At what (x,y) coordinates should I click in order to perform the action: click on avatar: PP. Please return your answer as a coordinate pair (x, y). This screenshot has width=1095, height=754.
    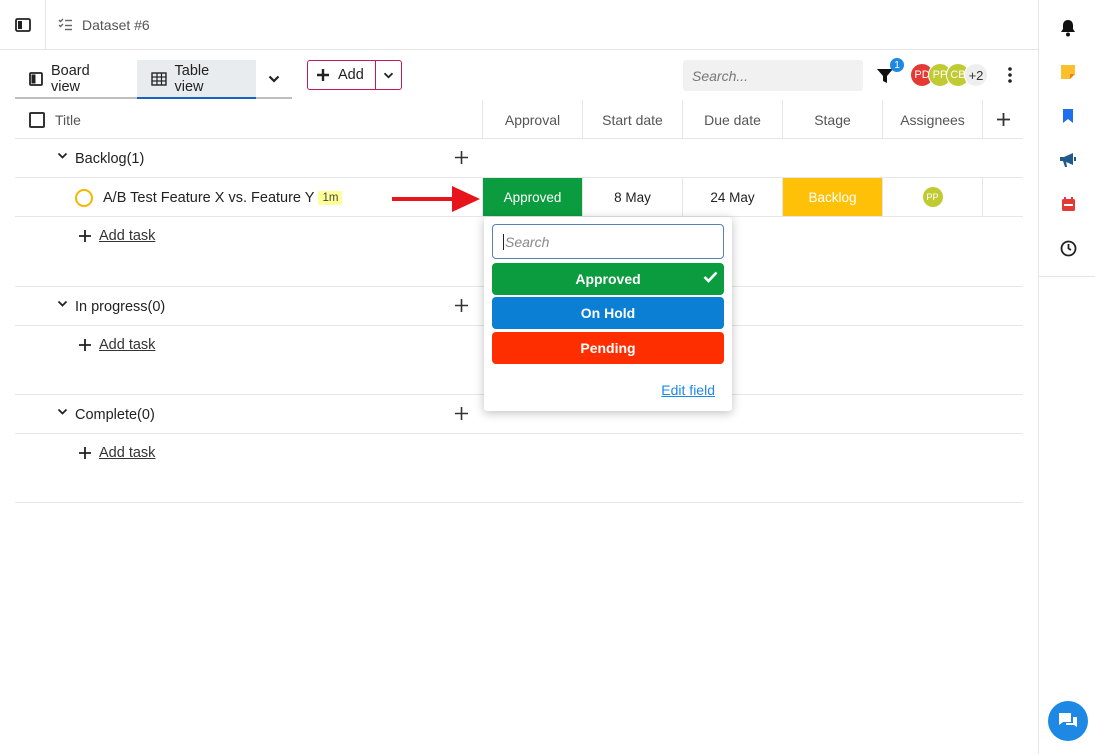
    Looking at the image, I should click on (932, 197).